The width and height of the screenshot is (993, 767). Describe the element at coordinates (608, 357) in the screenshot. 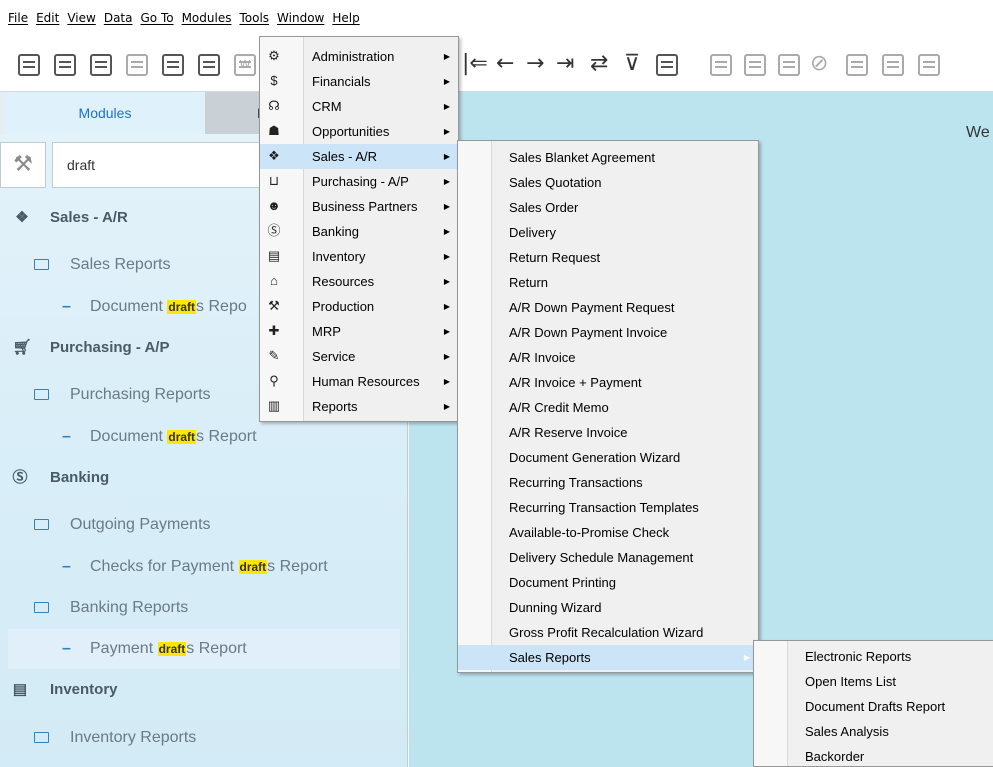

I see `menu-item-ar-invoice: A/R Invoice` at that location.